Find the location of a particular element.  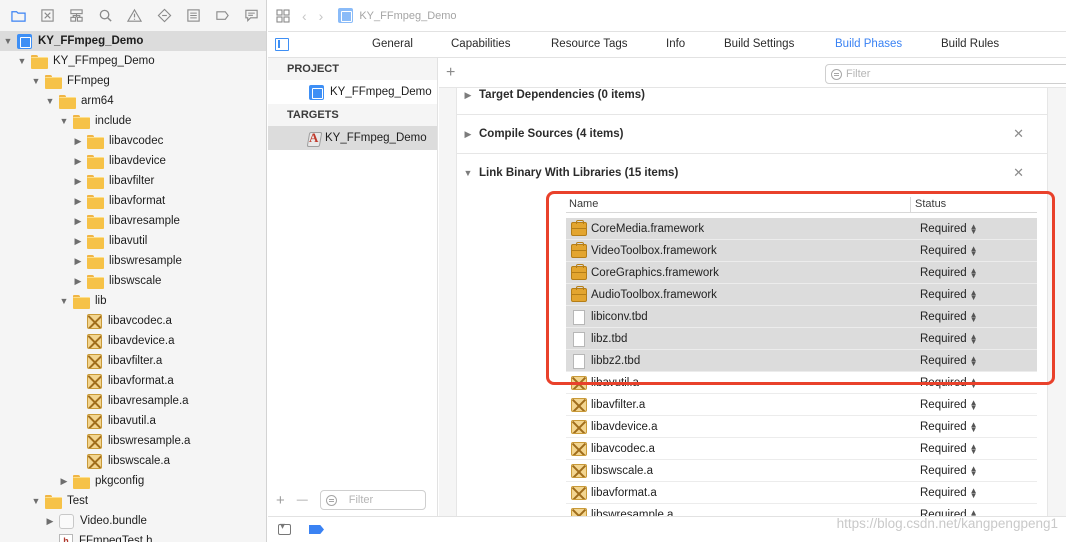

library-row: libavdevice.a Required ▲ ▼ is located at coordinates (801, 427).